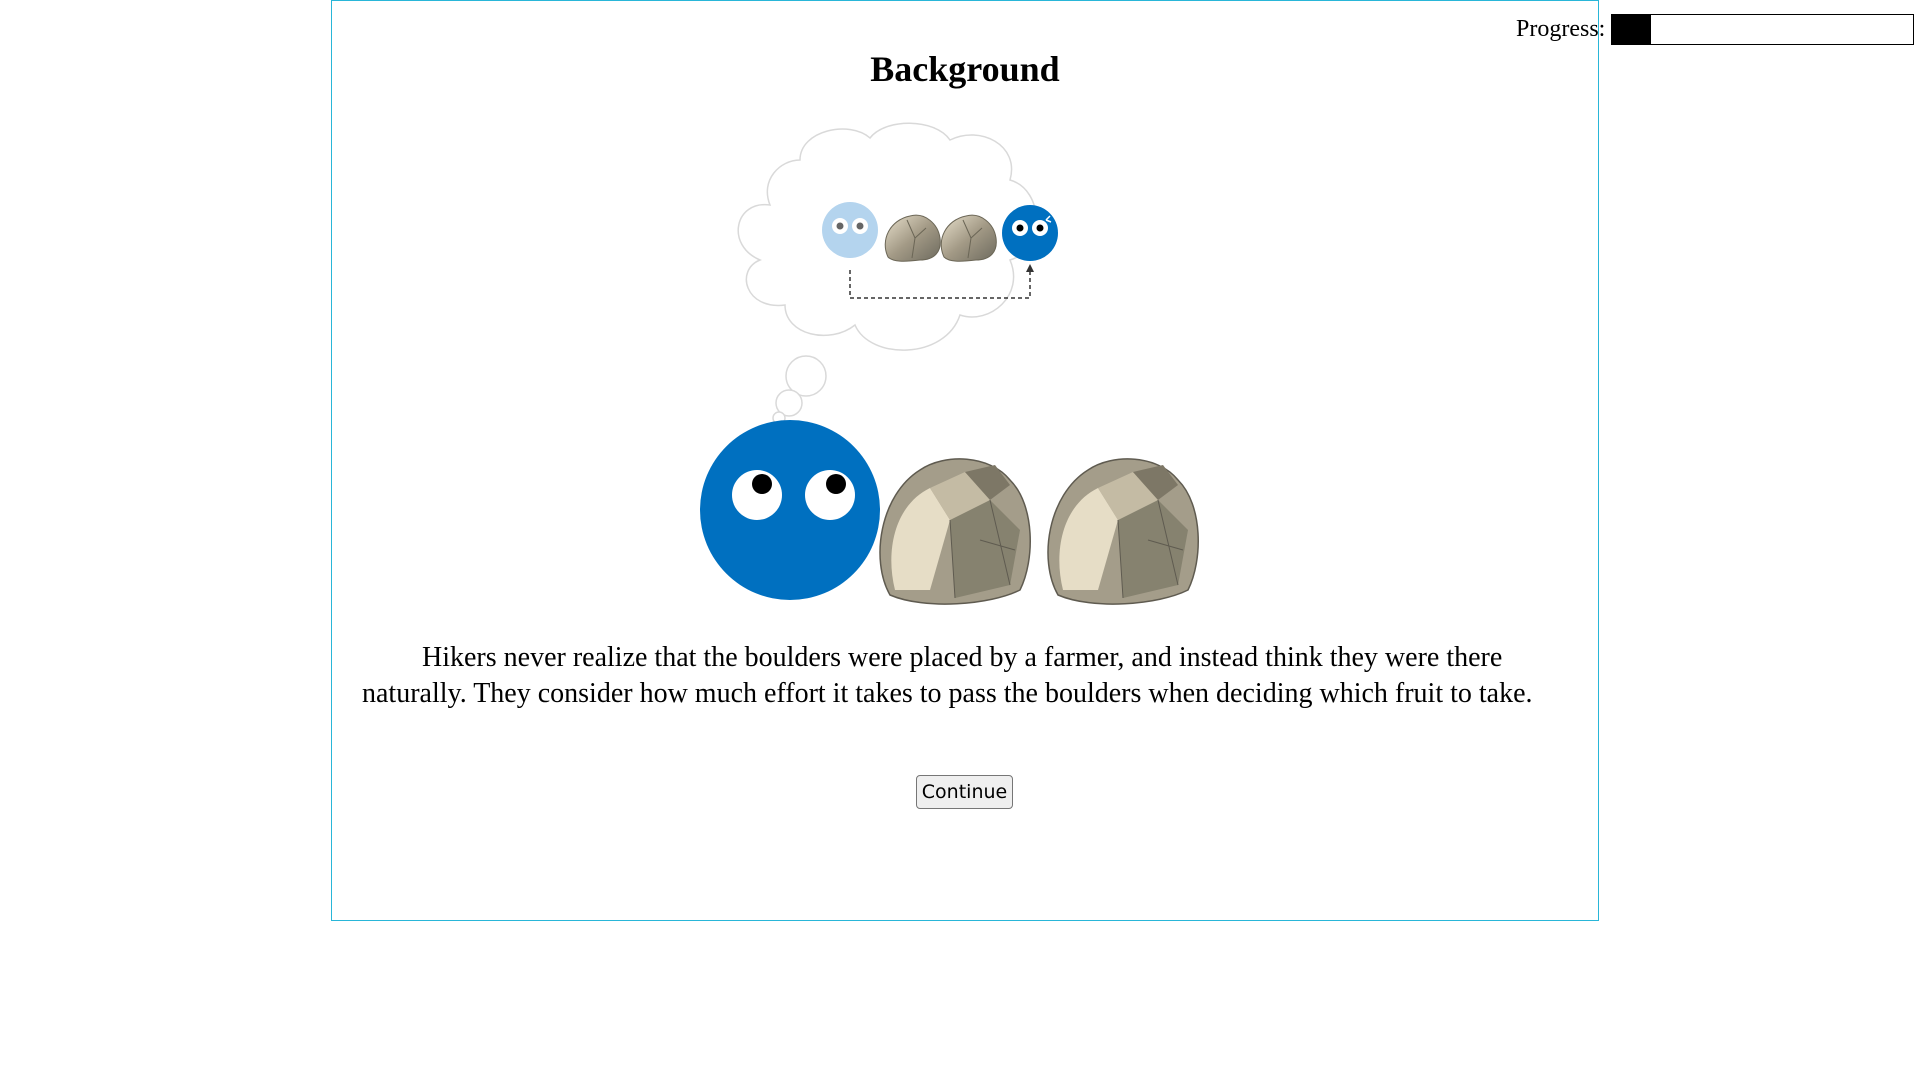 The width and height of the screenshot is (1920, 1080). I want to click on progress-indicator: Progress:, so click(1715, 29).